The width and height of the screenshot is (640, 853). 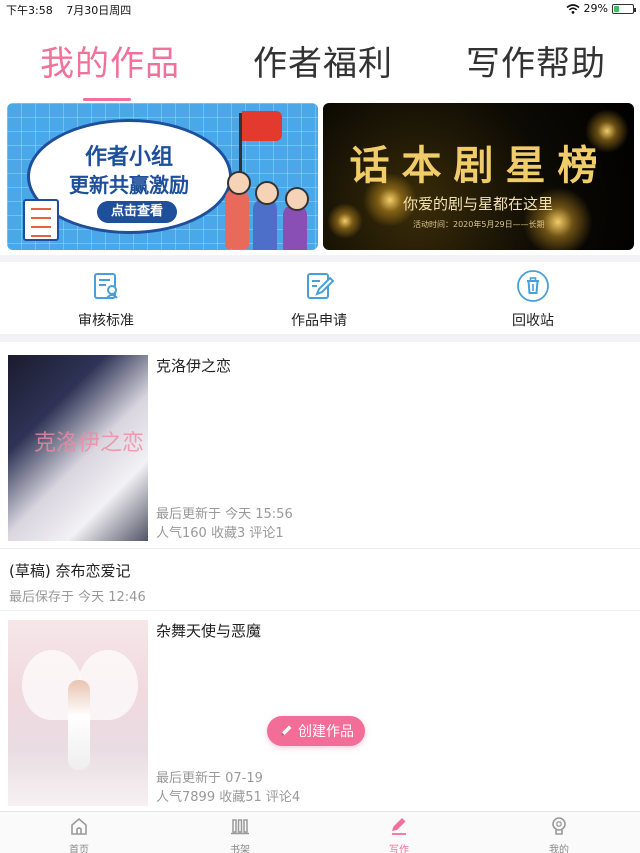 What do you see at coordinates (326, 732) in the screenshot?
I see `create-work-label: 创建作品` at bounding box center [326, 732].